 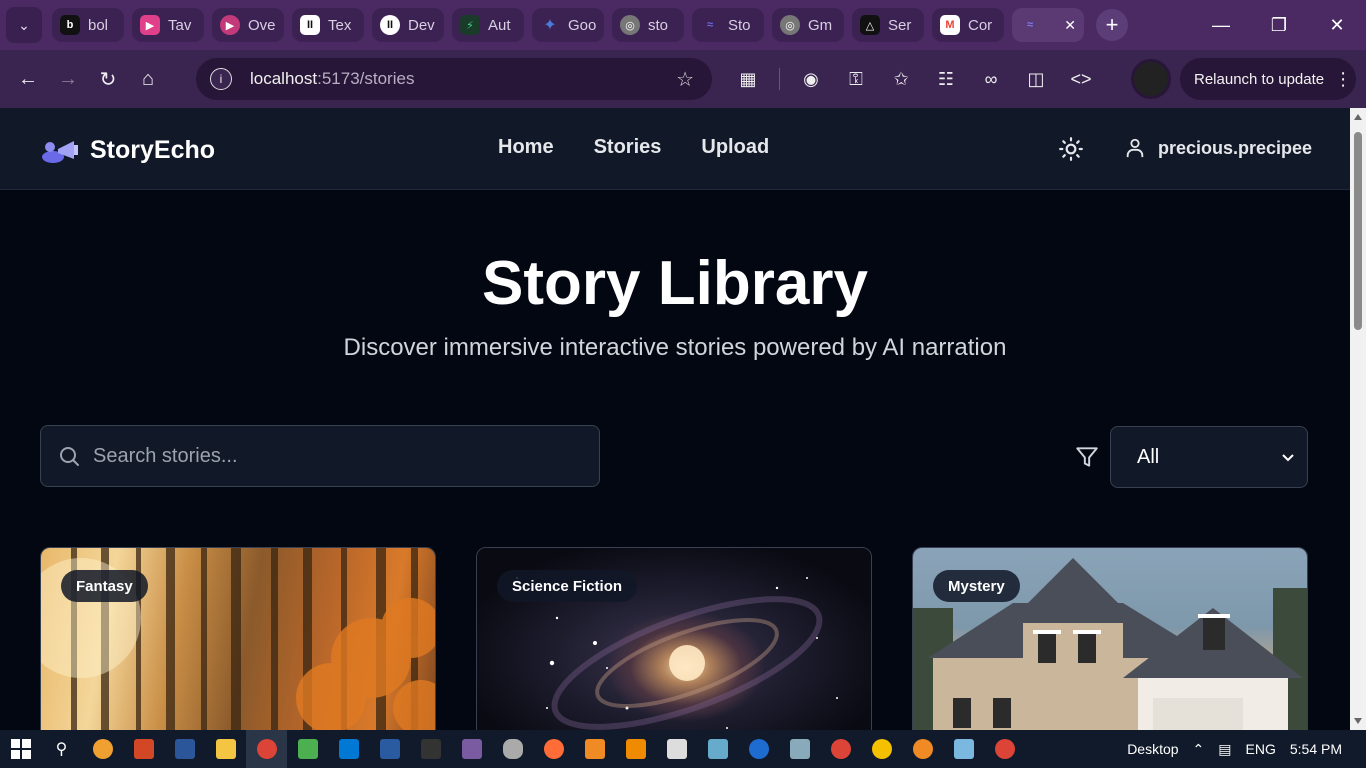 What do you see at coordinates (471, 749) in the screenshot?
I see `git-icon` at bounding box center [471, 749].